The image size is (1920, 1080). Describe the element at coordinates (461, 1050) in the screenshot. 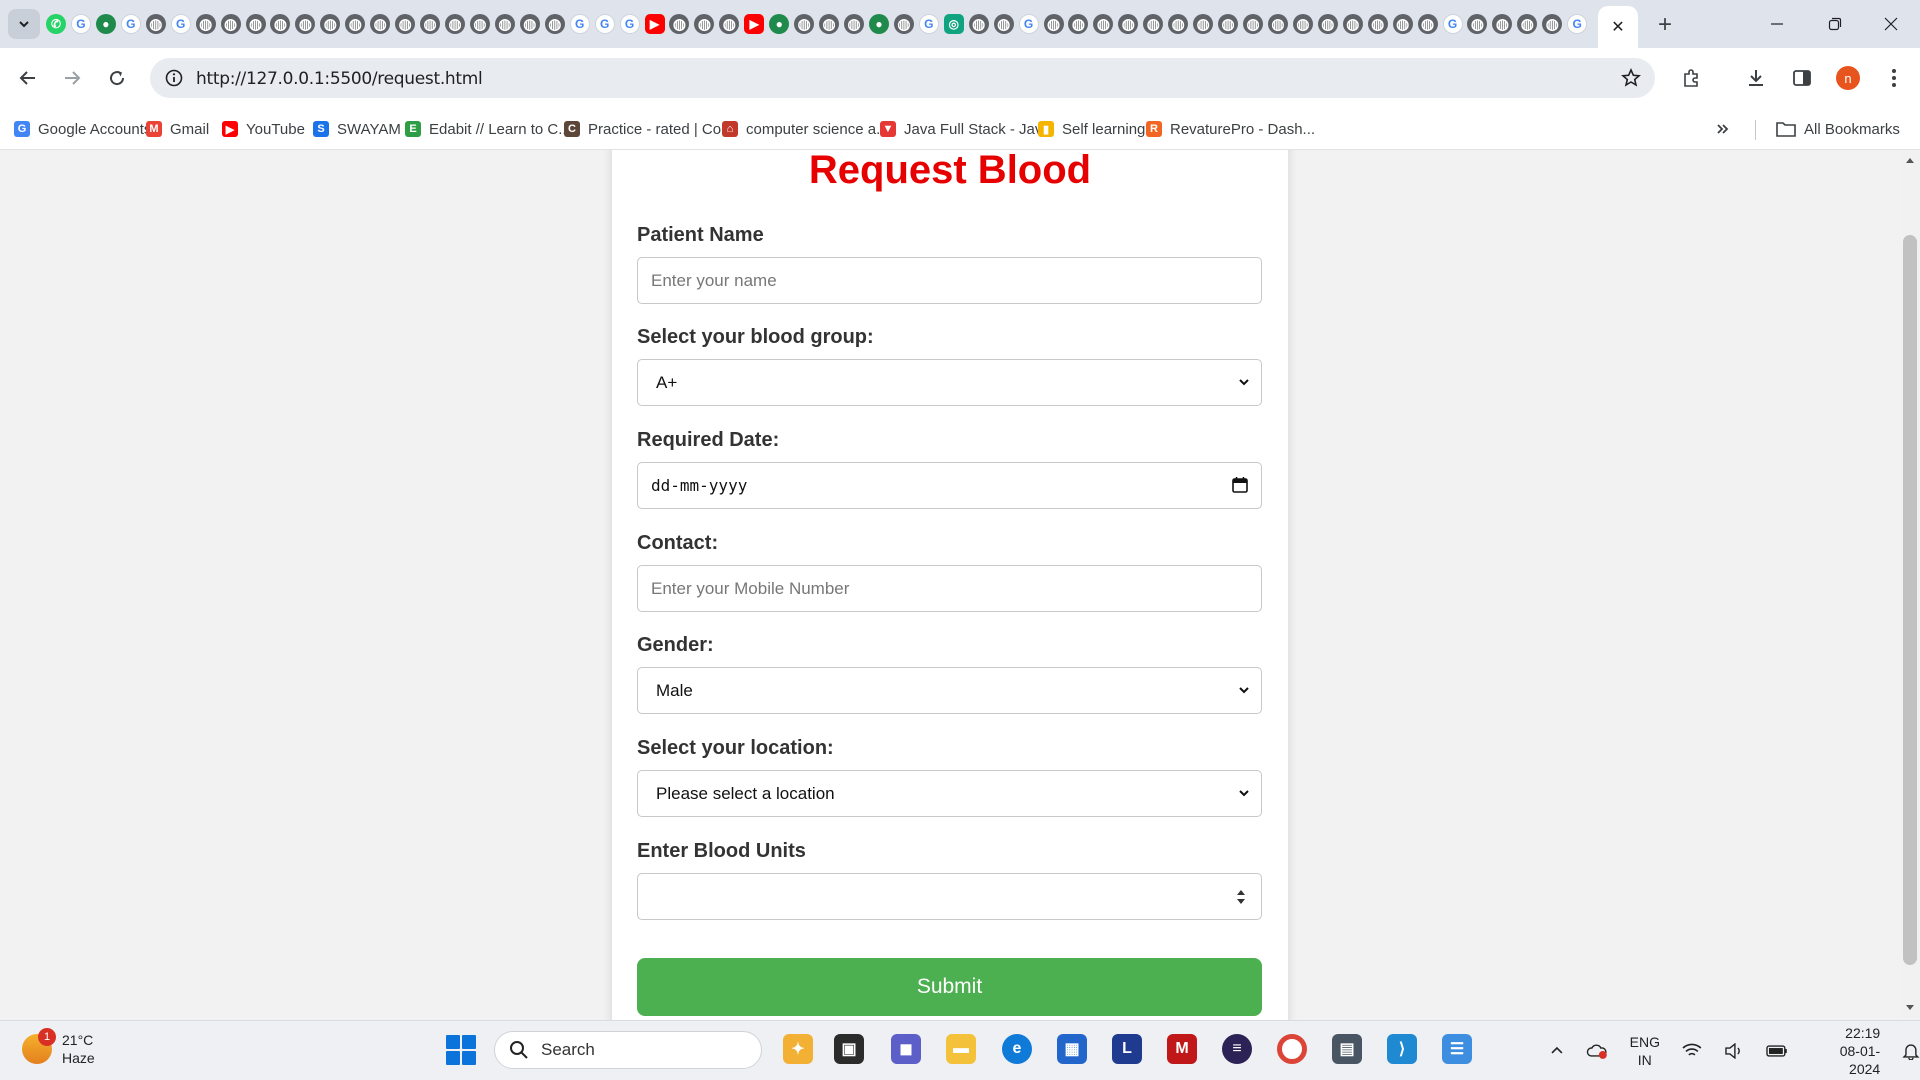

I see `start-button` at that location.